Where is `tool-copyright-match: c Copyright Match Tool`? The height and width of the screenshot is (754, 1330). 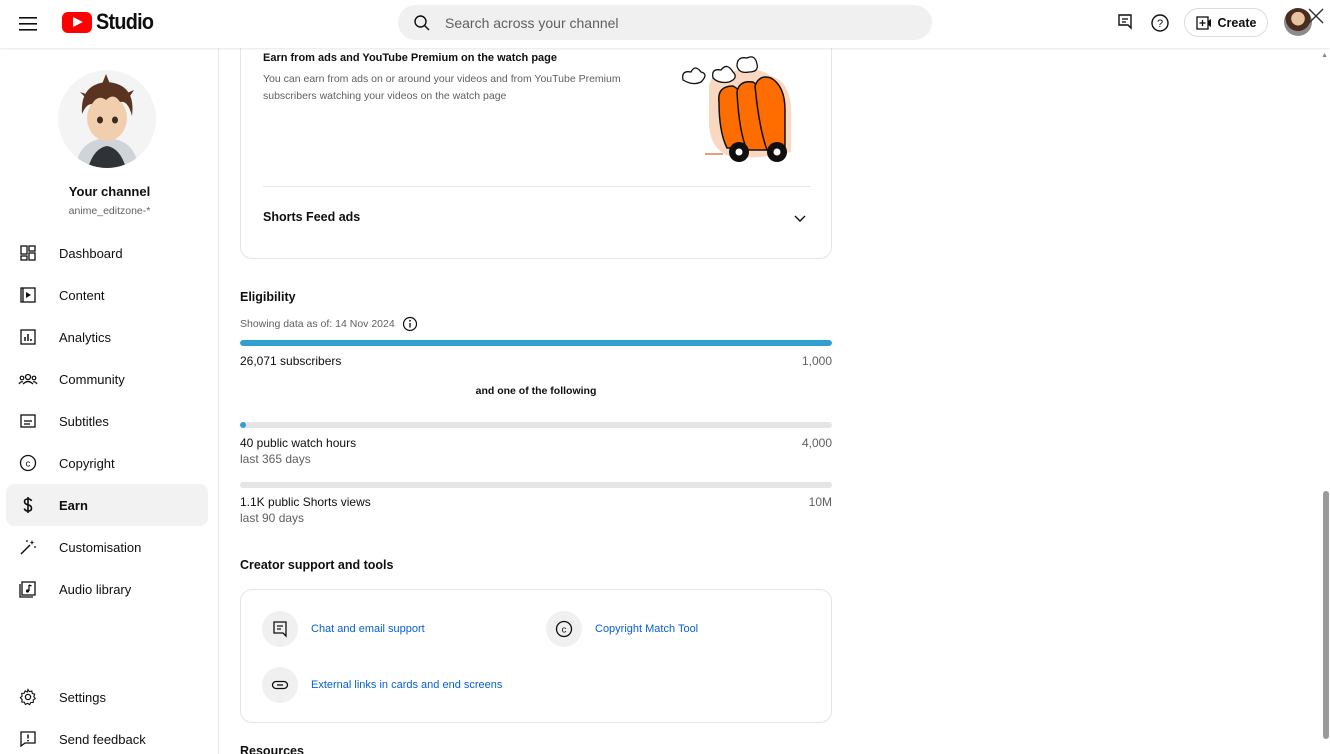 tool-copyright-match: c Copyright Match Tool is located at coordinates (622, 629).